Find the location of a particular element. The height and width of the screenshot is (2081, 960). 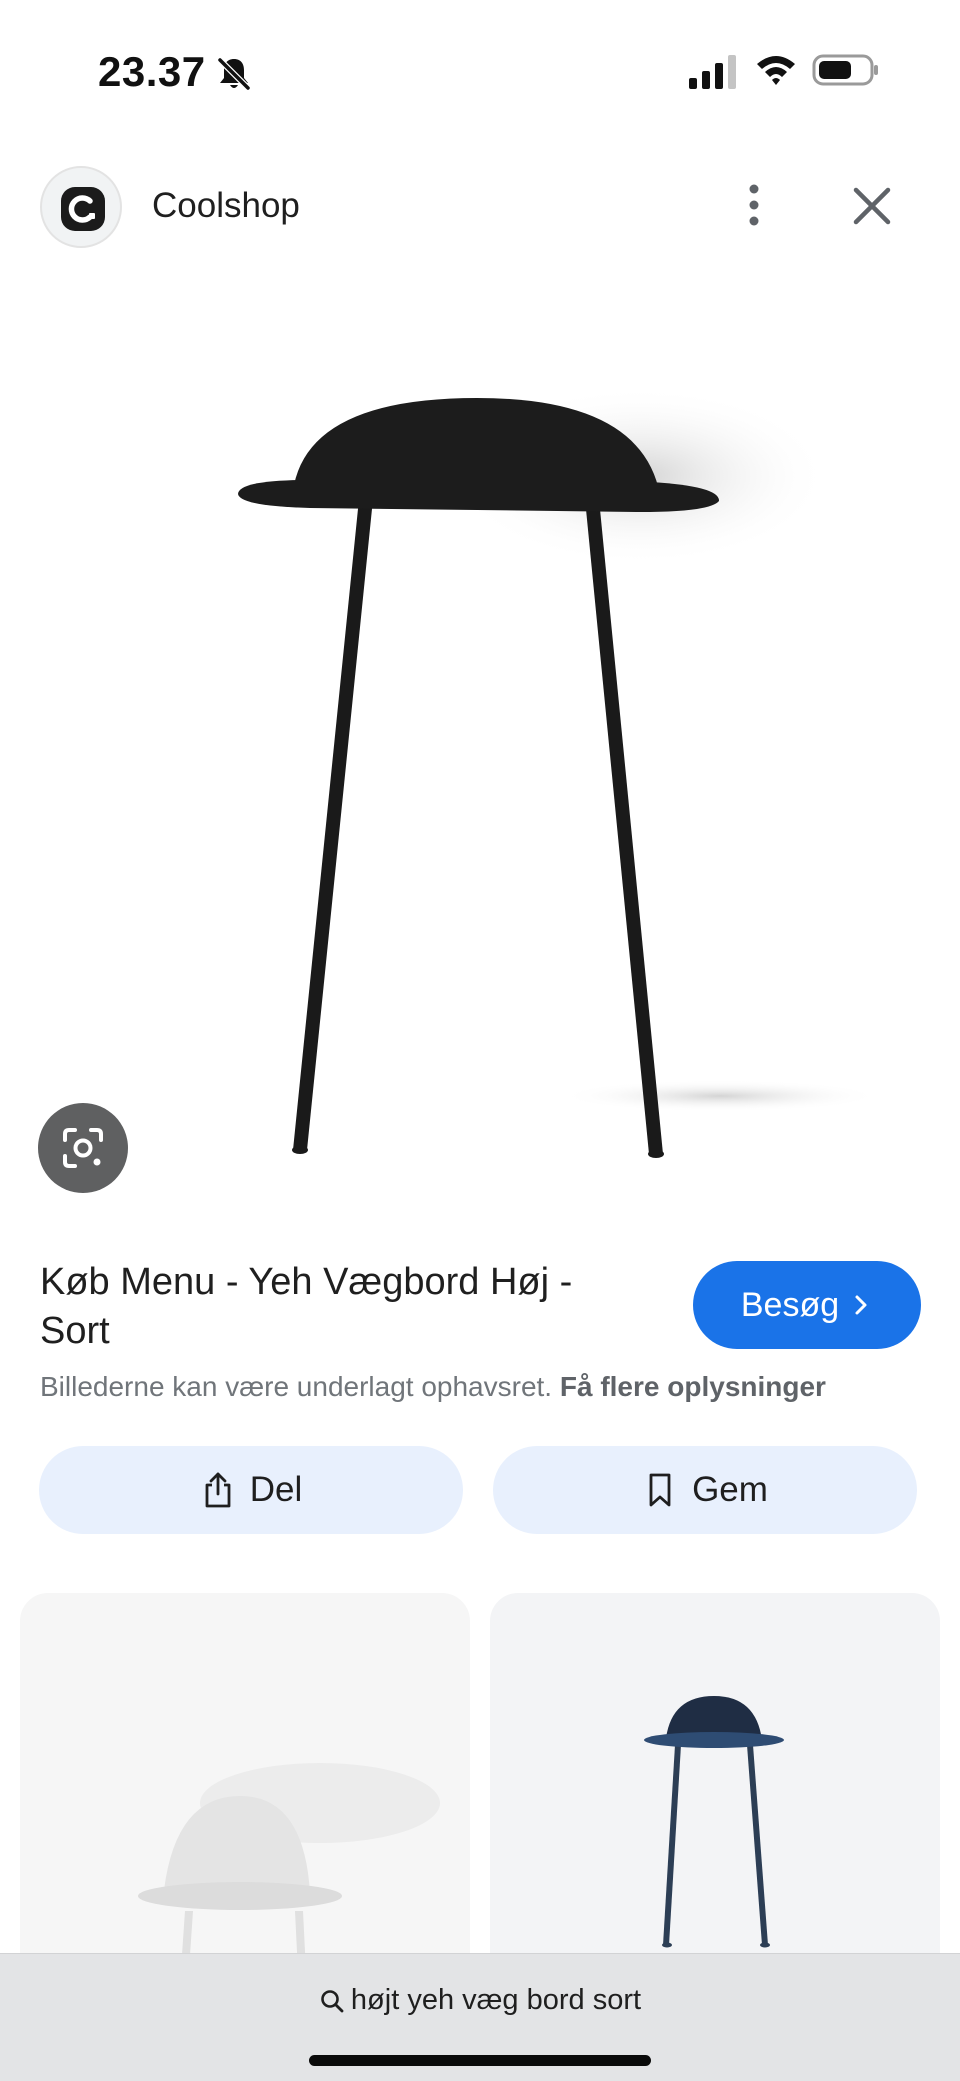

close-icon is located at coordinates (872, 206).